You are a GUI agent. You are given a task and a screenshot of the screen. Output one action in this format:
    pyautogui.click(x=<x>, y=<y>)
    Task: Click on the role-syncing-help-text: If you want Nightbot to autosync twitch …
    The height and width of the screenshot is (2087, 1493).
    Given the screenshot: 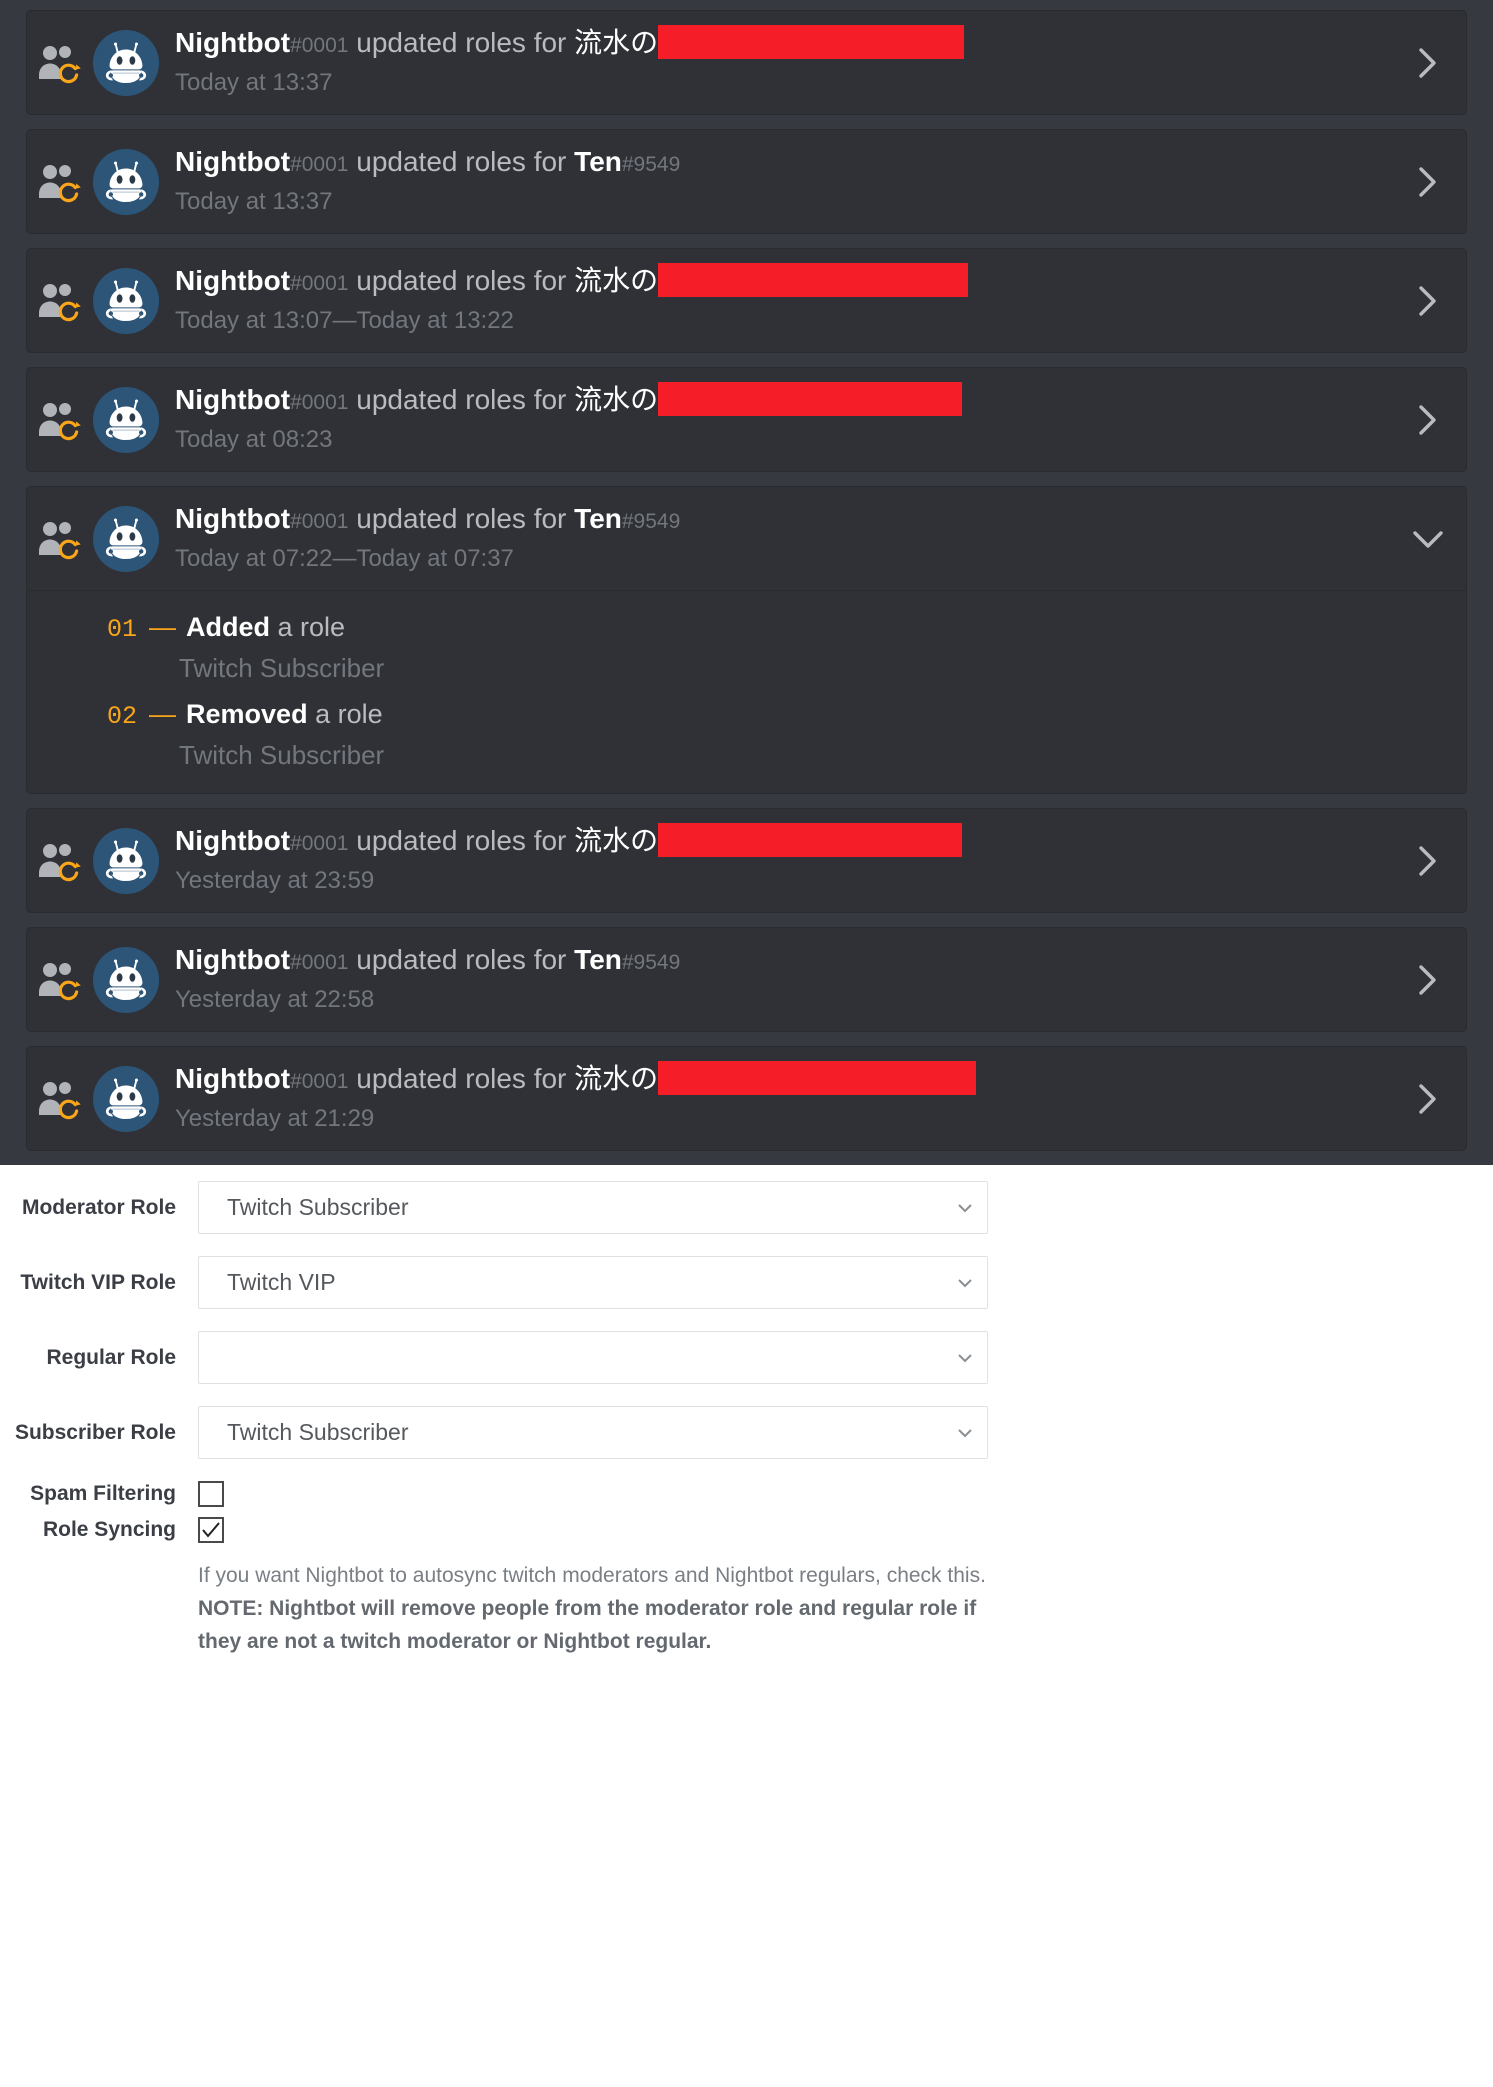 What is the action you would take?
    pyautogui.click(x=598, y=1605)
    